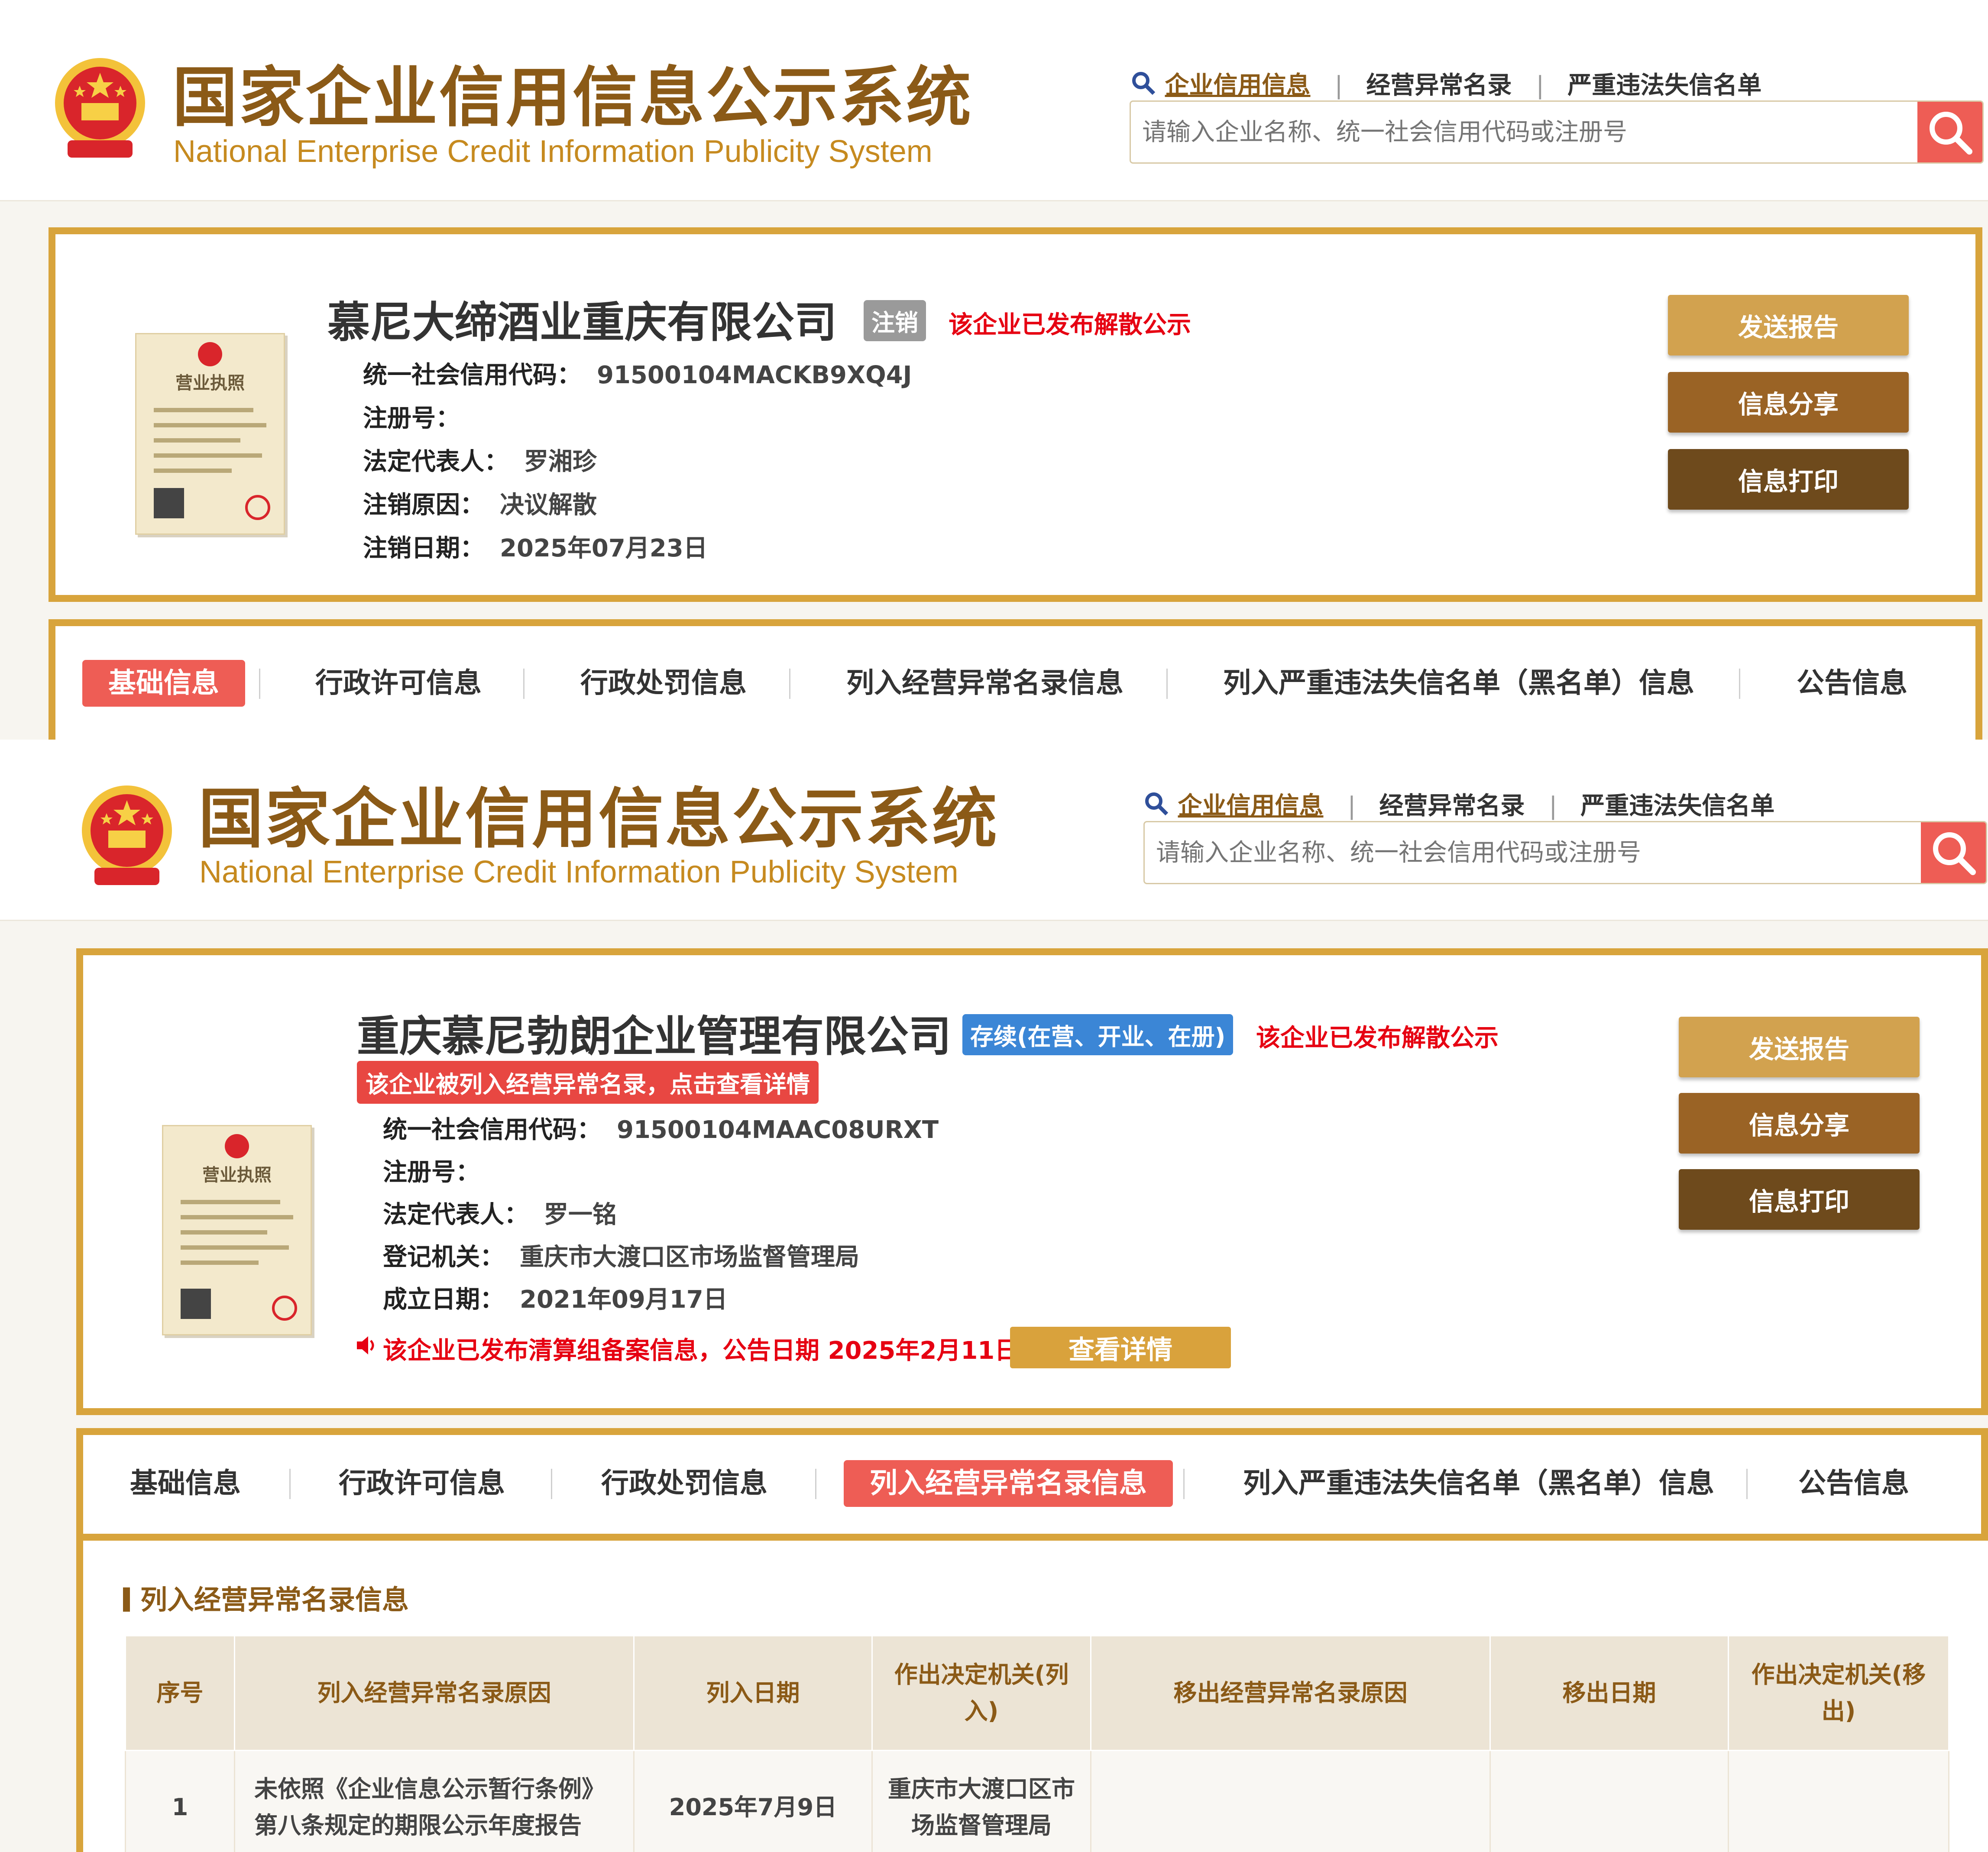  I want to click on col-header-removal-date: 移出日期, so click(1609, 1693).